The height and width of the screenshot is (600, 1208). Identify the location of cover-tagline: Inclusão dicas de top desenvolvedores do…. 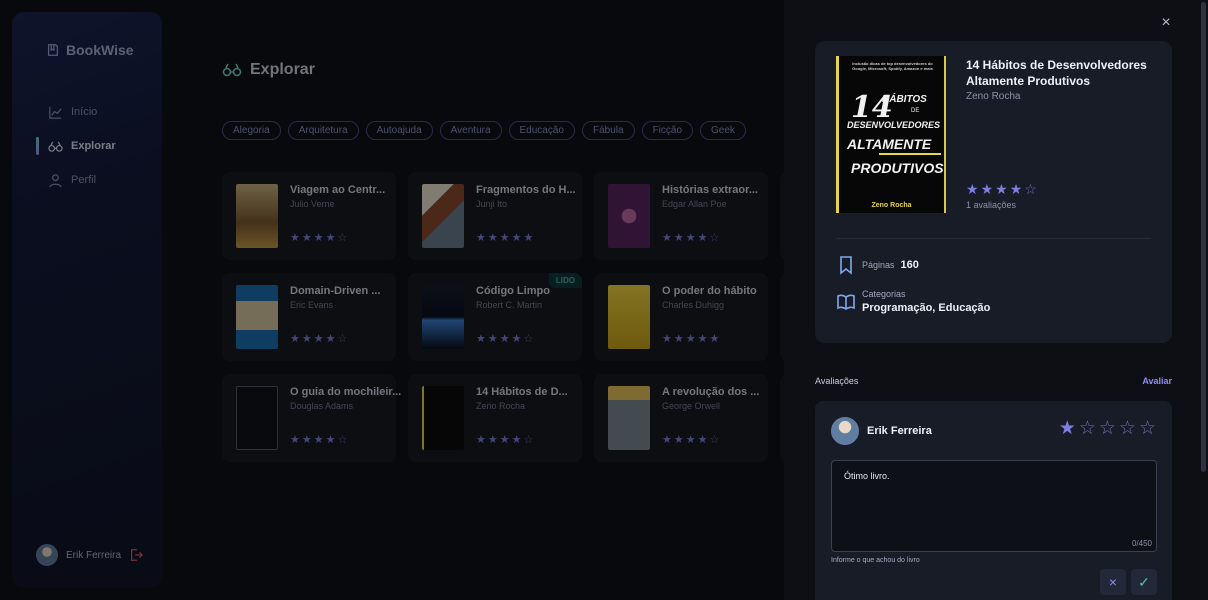
(892, 66).